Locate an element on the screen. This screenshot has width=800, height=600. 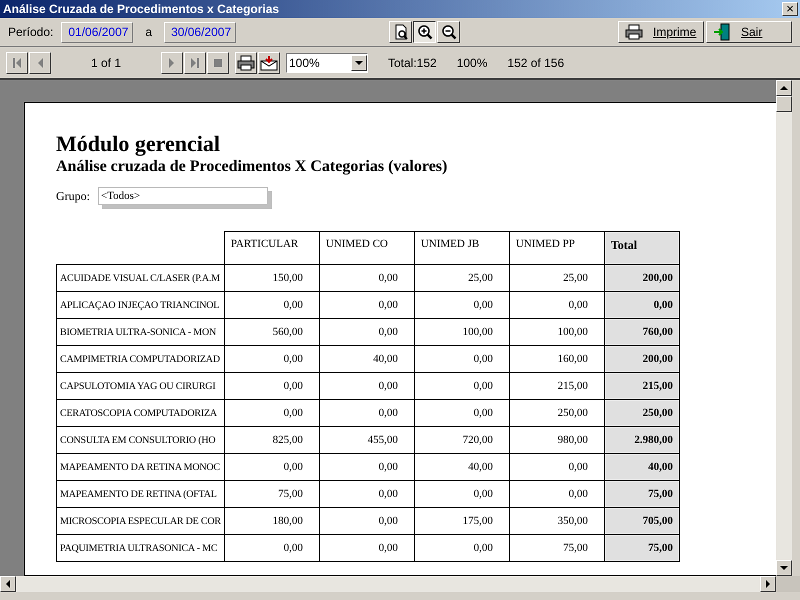
table-cell: 825,00 is located at coordinates (272, 440).